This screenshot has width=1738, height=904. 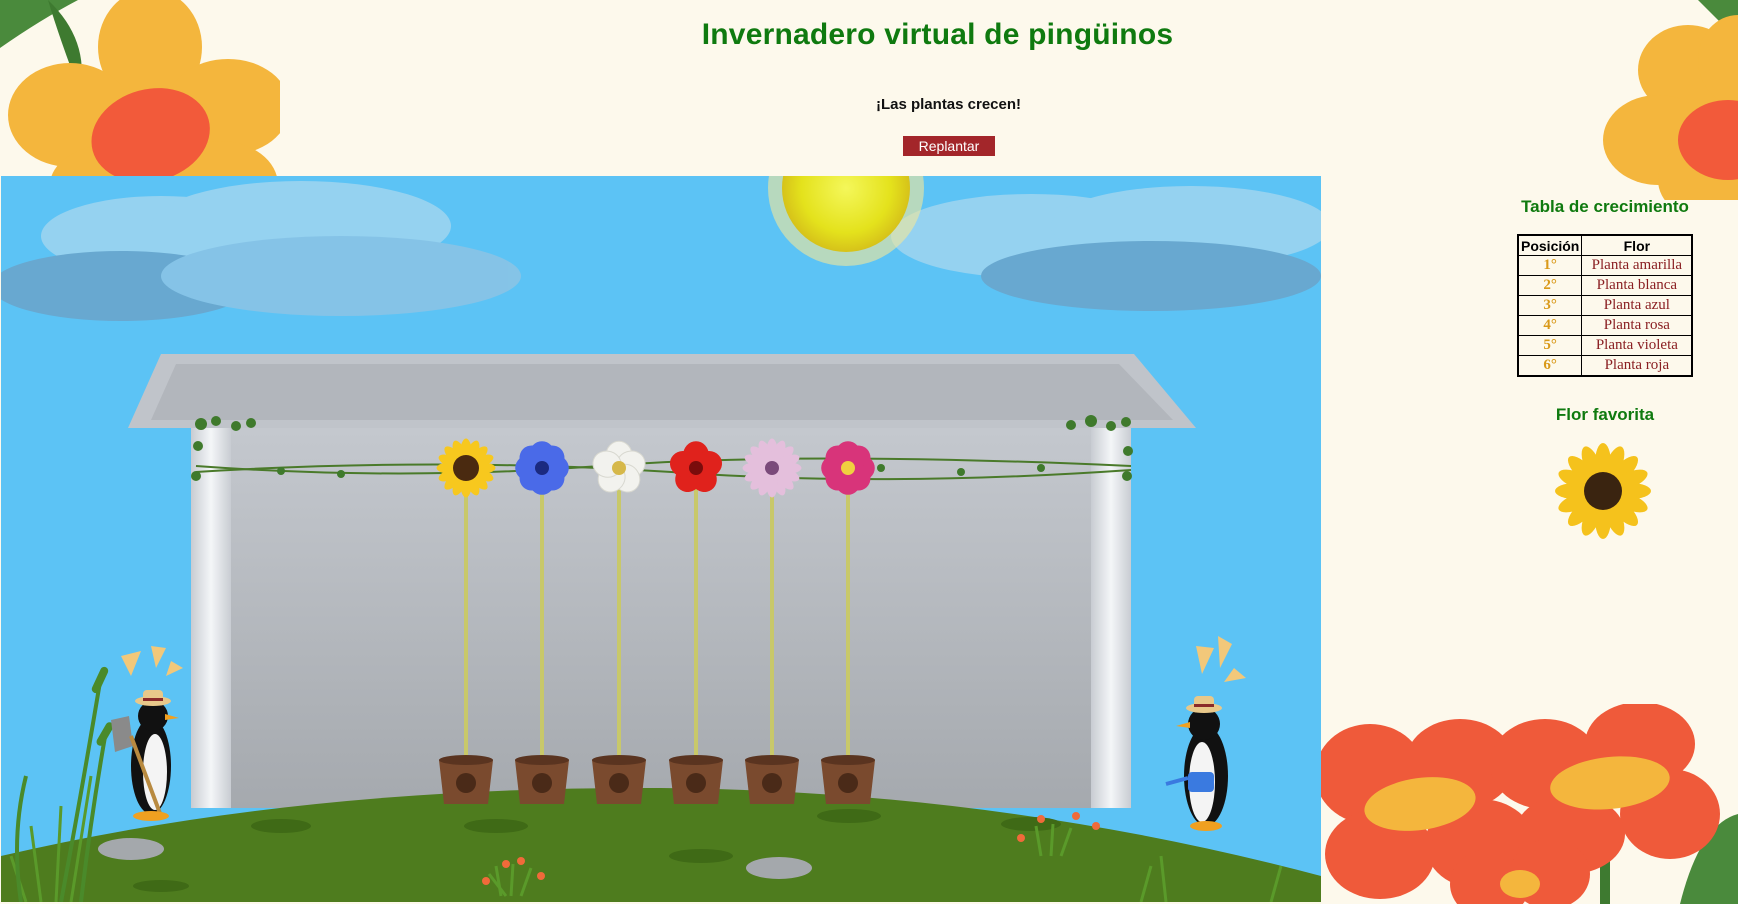 What do you see at coordinates (1550, 325) in the screenshot?
I see `rank-cell: 4°` at bounding box center [1550, 325].